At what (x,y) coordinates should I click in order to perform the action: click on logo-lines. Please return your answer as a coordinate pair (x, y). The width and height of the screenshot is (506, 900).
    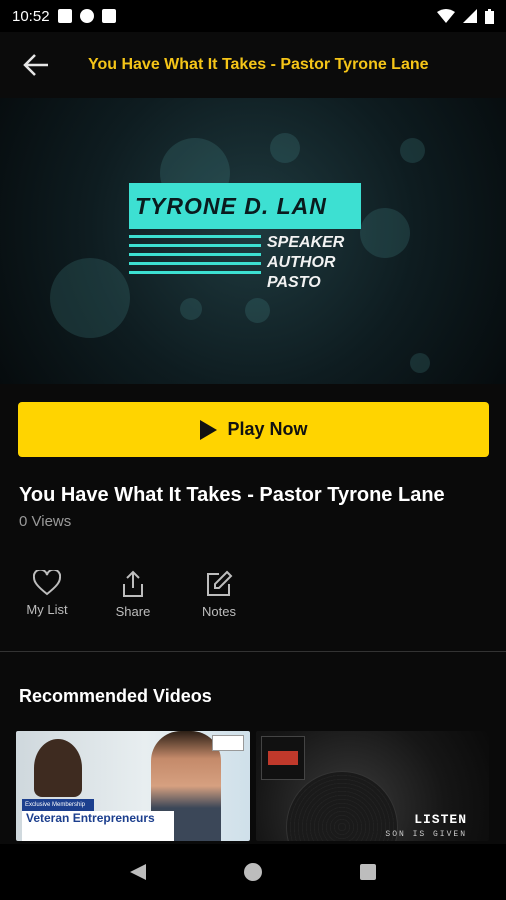
    Looking at the image, I should click on (195, 257).